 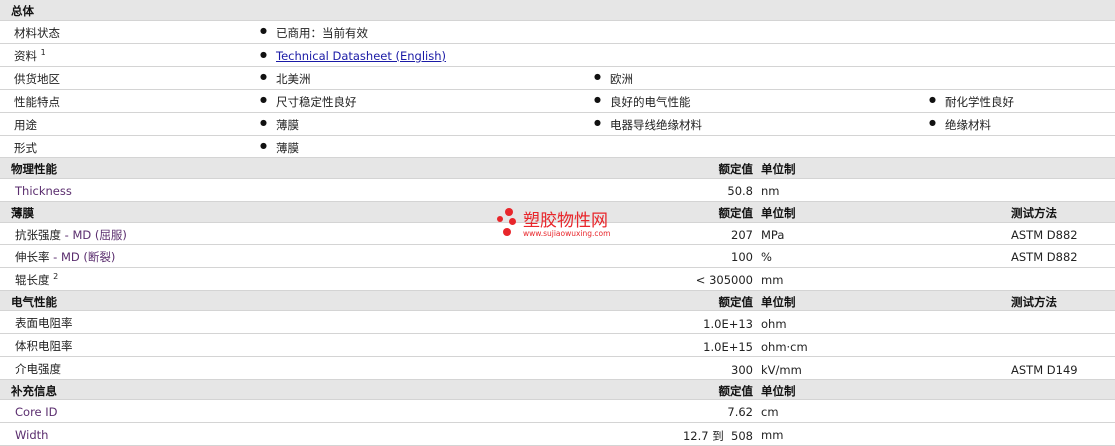 What do you see at coordinates (717, 436) in the screenshot?
I see `property-value: 12.7 到 508` at bounding box center [717, 436].